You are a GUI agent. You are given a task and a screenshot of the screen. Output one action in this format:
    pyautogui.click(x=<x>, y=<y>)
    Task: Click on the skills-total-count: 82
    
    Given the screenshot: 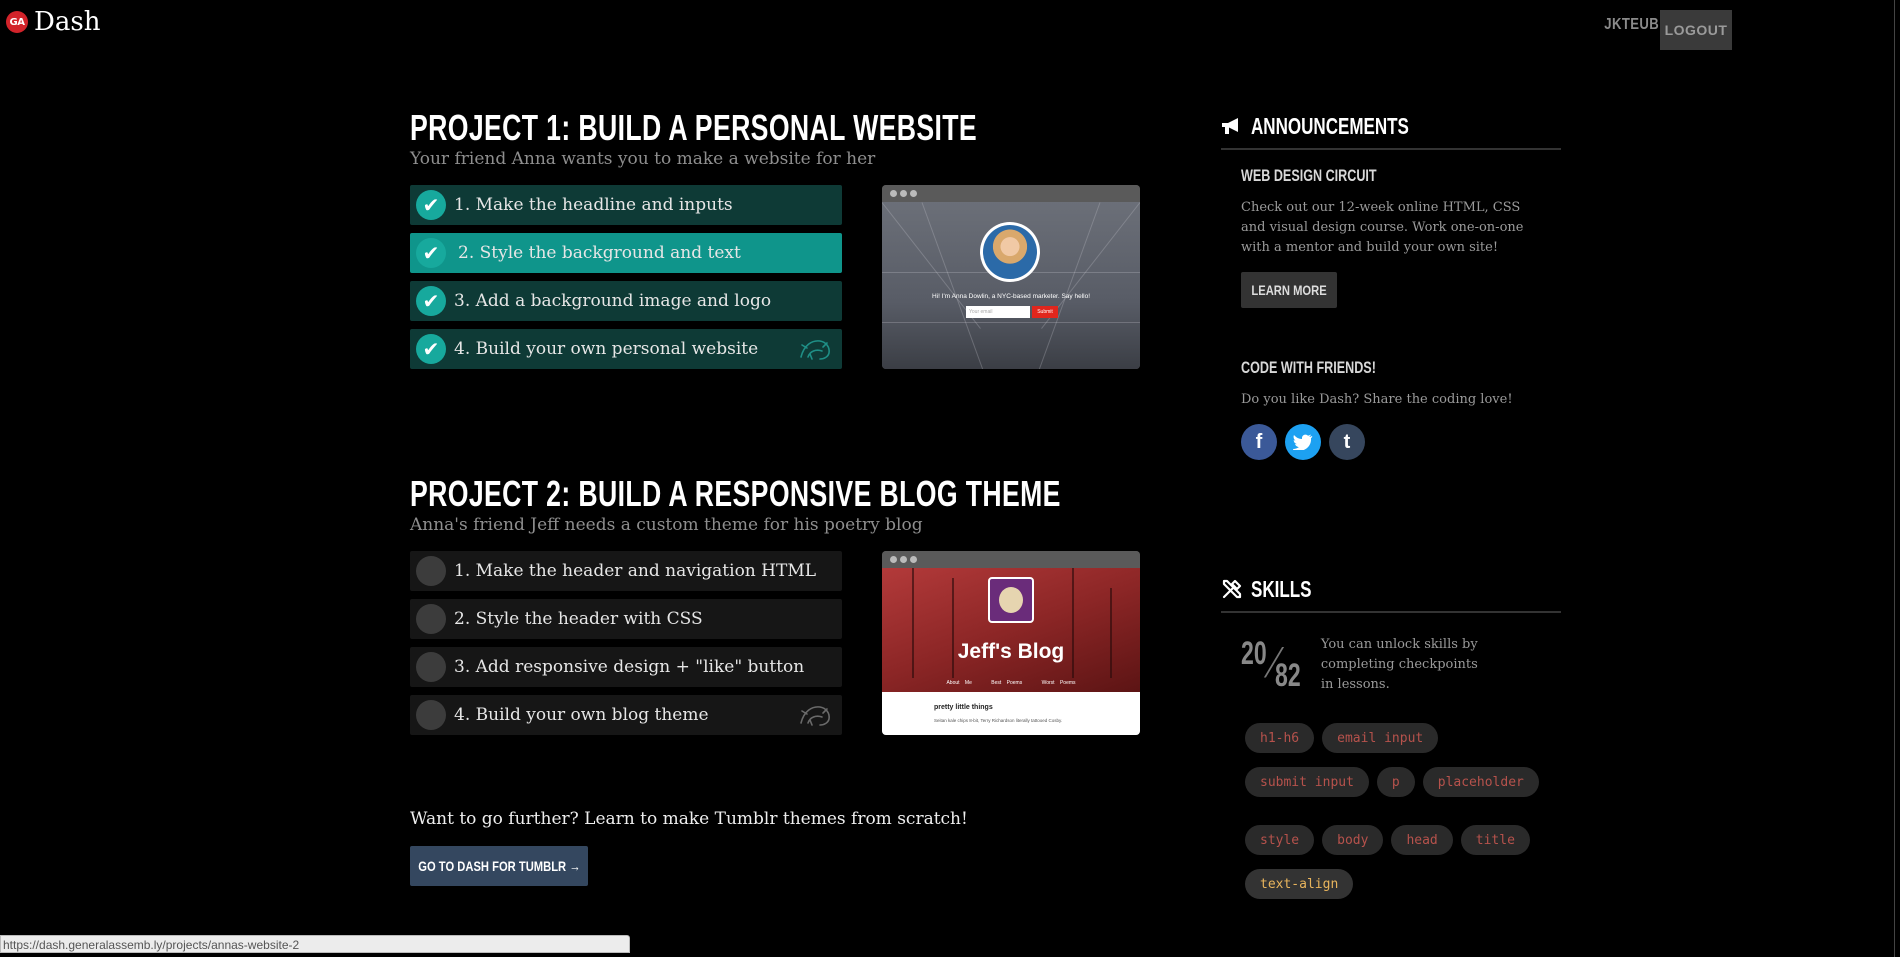 What is the action you would take?
    pyautogui.click(x=1288, y=675)
    